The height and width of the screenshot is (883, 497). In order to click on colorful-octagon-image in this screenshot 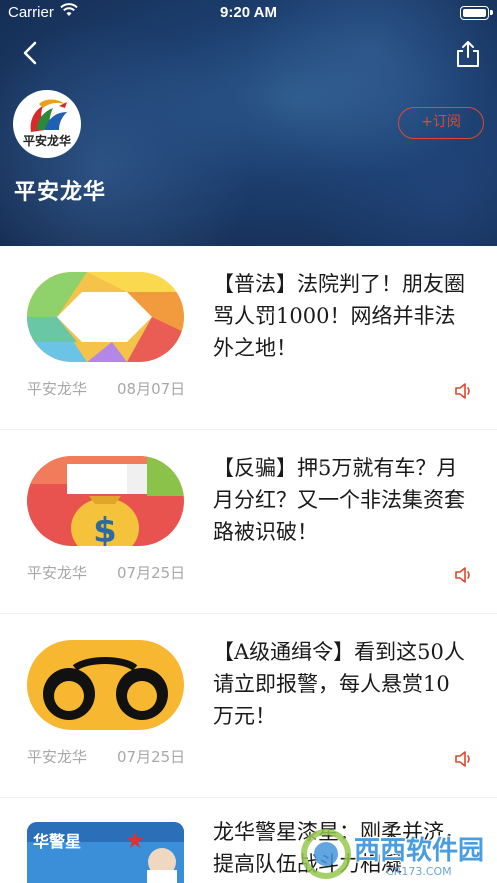, I will do `click(105, 317)`.